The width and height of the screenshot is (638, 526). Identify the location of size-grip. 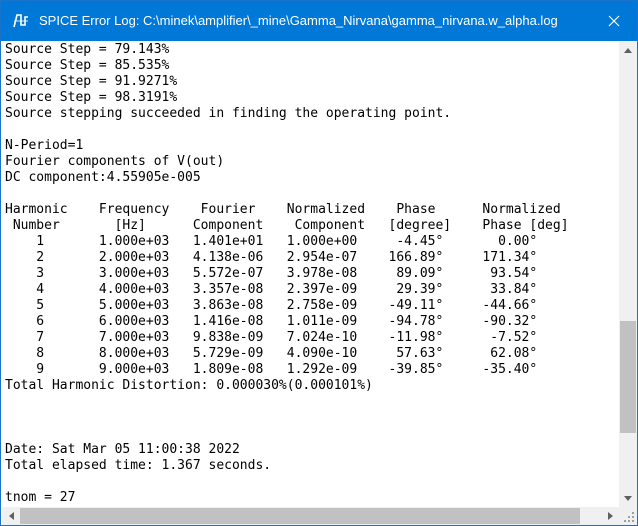
(628, 516).